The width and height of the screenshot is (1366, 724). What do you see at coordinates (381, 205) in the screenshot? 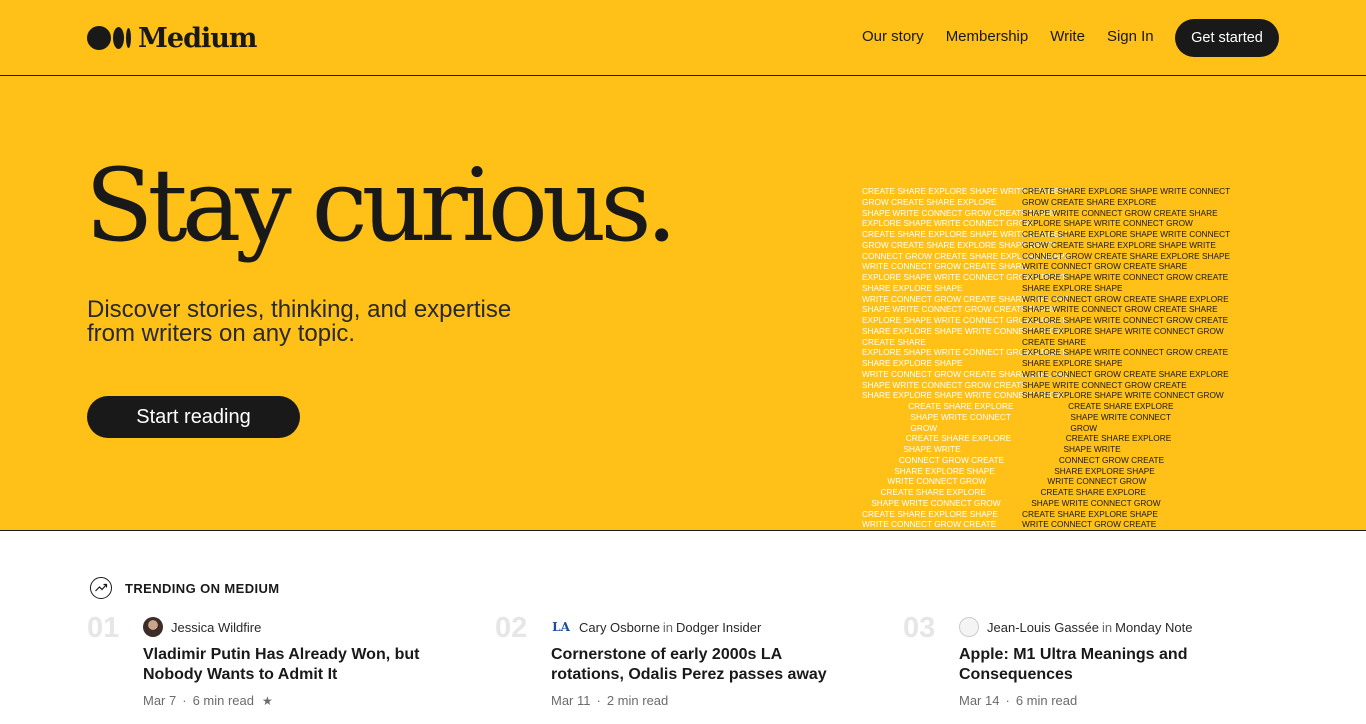
I see `hero-title: Stay curious.` at bounding box center [381, 205].